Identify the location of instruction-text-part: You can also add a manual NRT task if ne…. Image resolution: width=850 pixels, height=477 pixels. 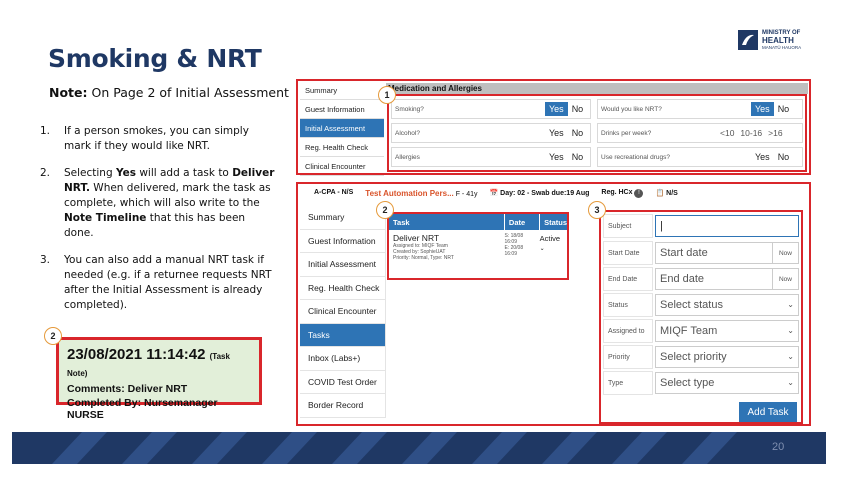
(168, 282).